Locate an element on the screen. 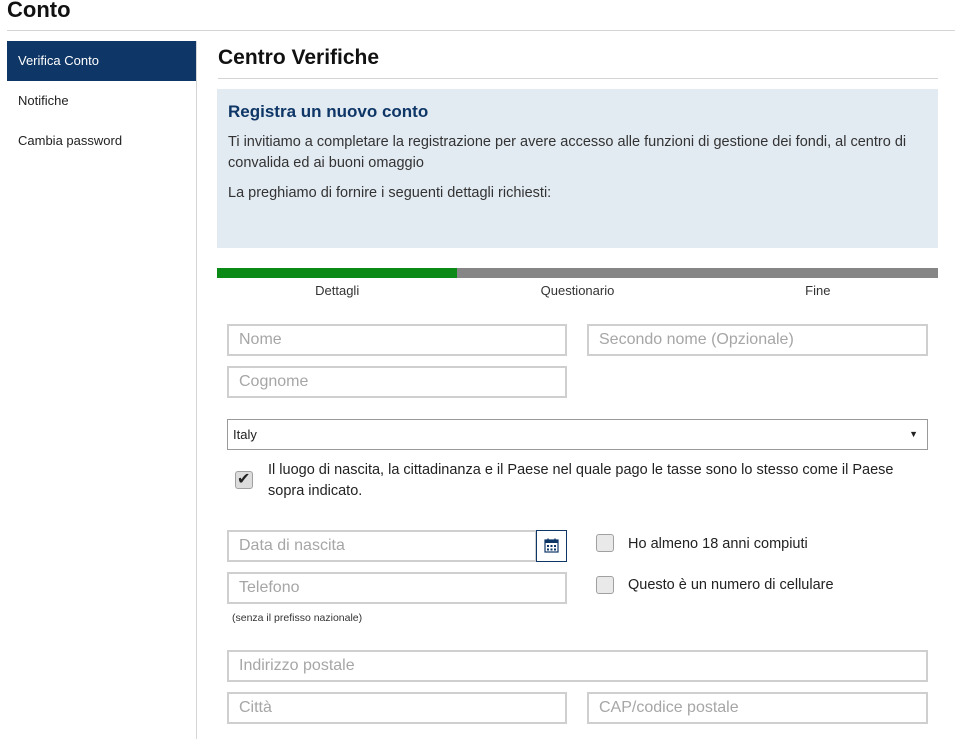 The width and height of the screenshot is (955, 739). header-divider is located at coordinates (481, 30).